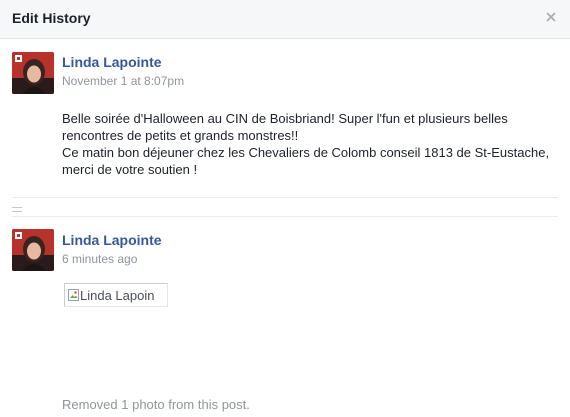 This screenshot has width=570, height=417. What do you see at coordinates (51, 18) in the screenshot?
I see `dialog-title: Edit History` at bounding box center [51, 18].